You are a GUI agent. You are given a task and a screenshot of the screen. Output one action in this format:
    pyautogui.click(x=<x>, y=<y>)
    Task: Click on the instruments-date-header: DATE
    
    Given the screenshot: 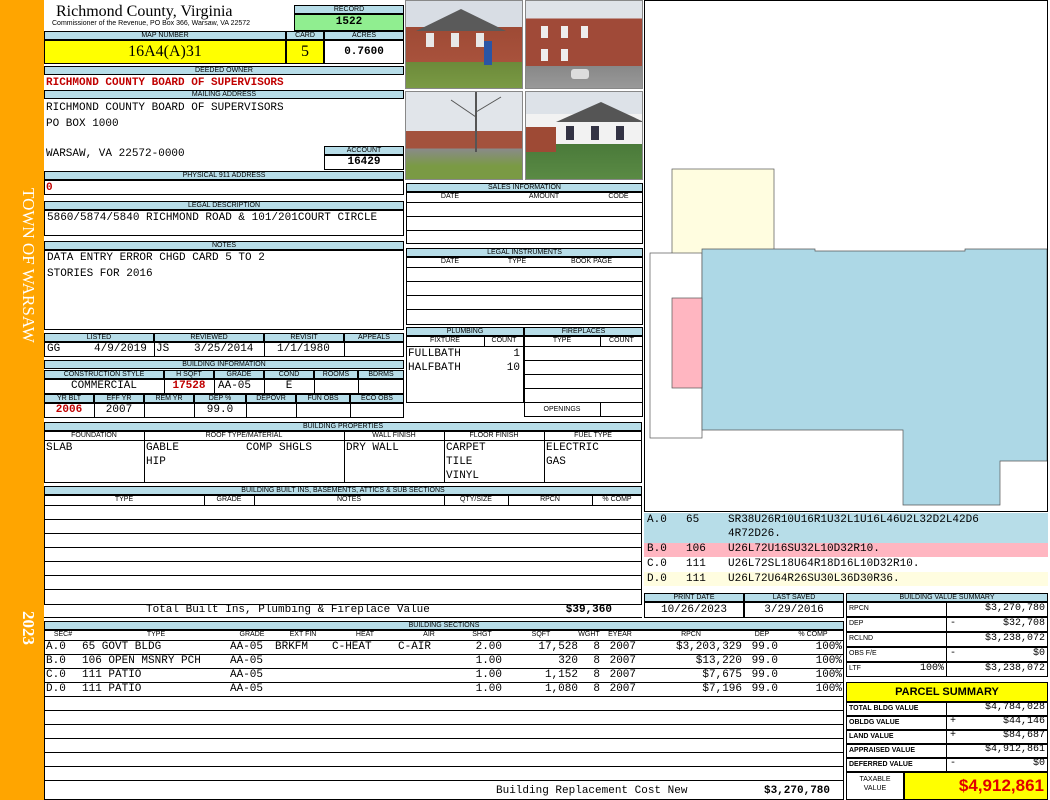 What is the action you would take?
    pyautogui.click(x=450, y=261)
    